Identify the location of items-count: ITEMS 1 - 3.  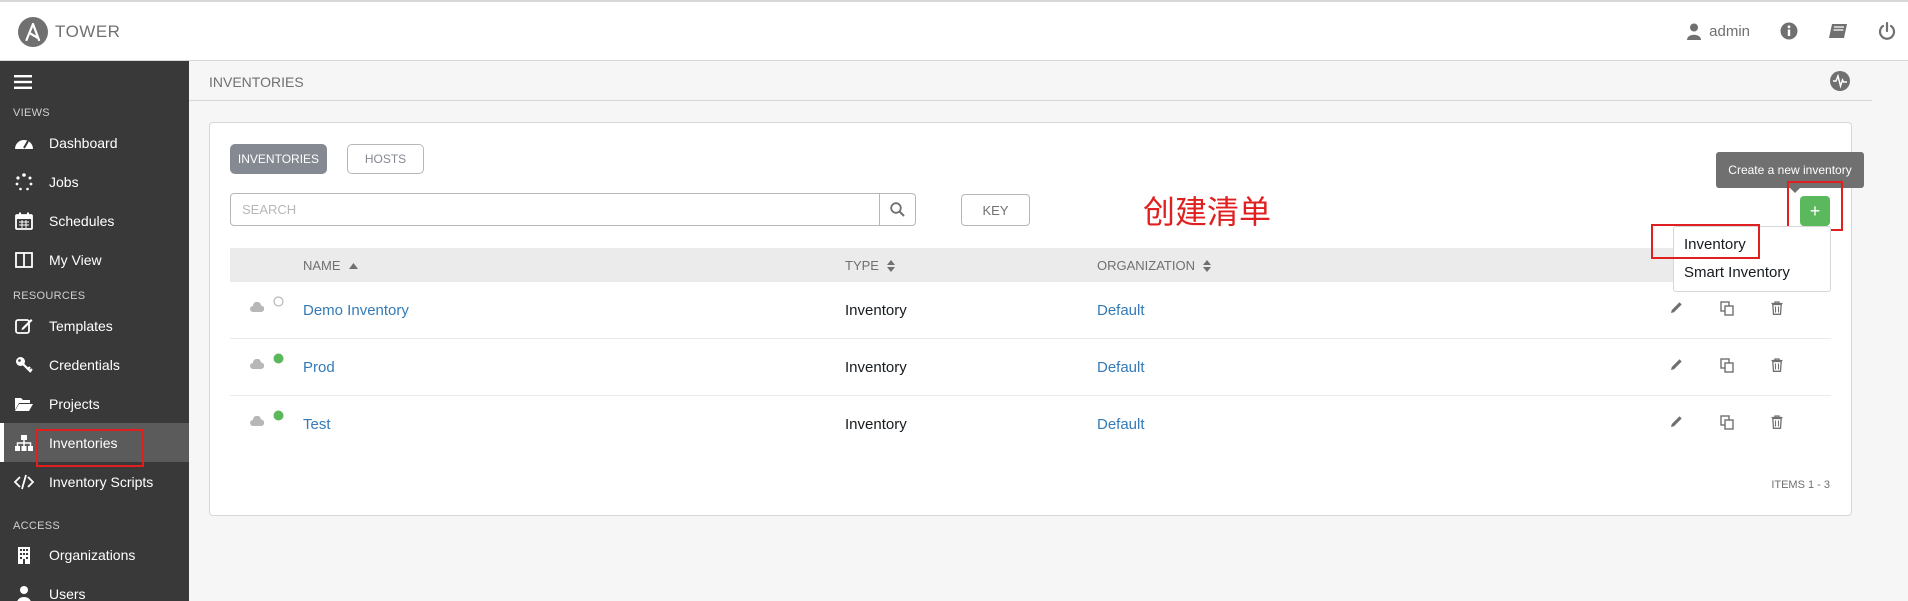
(1800, 485).